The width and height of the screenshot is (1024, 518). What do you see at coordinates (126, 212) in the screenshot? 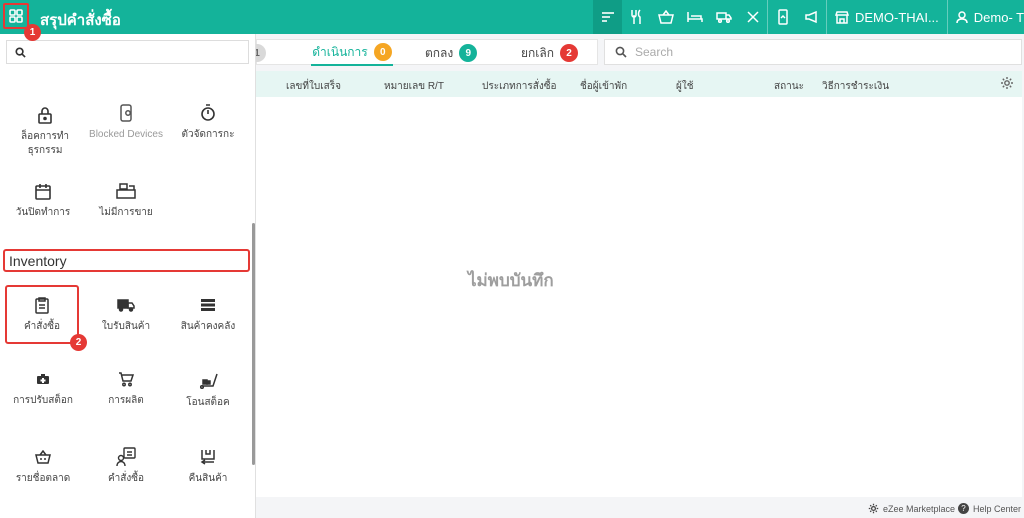
I see `menu-item-label: ไม่มีการขาย` at bounding box center [126, 212].